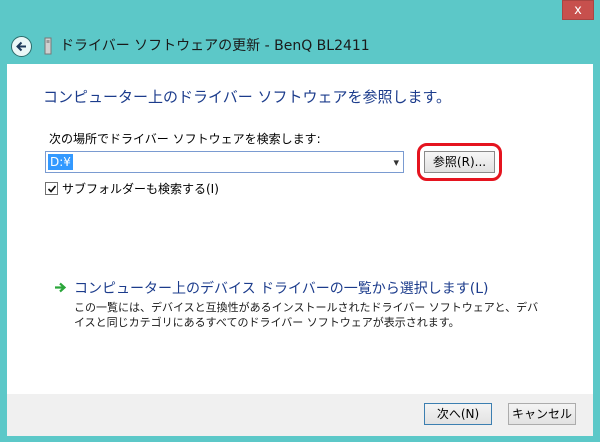 The image size is (600, 442). I want to click on path-combobox: D:¥ ▾, so click(224, 162).